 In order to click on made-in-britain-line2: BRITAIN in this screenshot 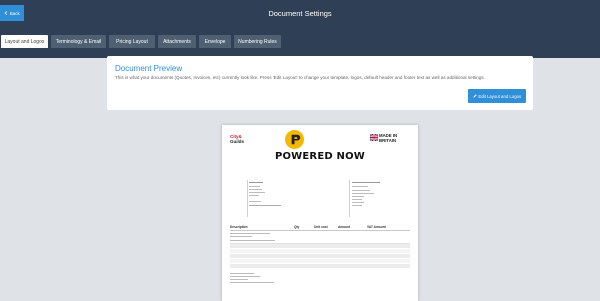, I will do `click(388, 140)`.